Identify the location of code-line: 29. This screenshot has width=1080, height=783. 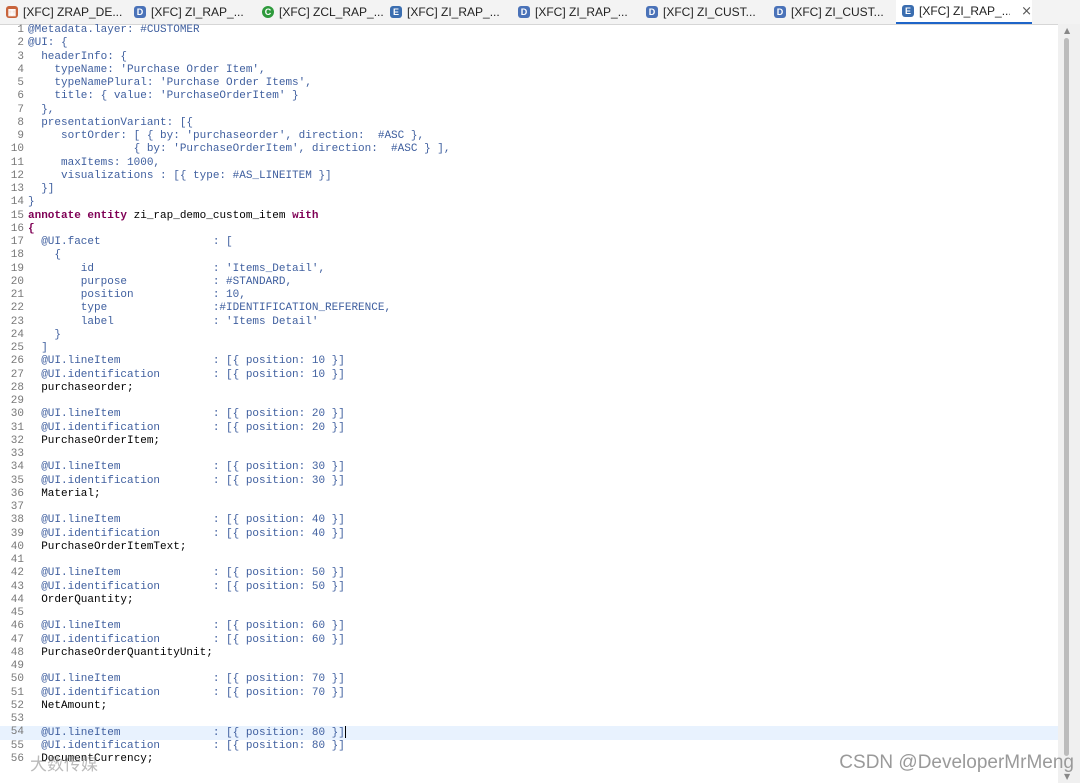
(529, 401).